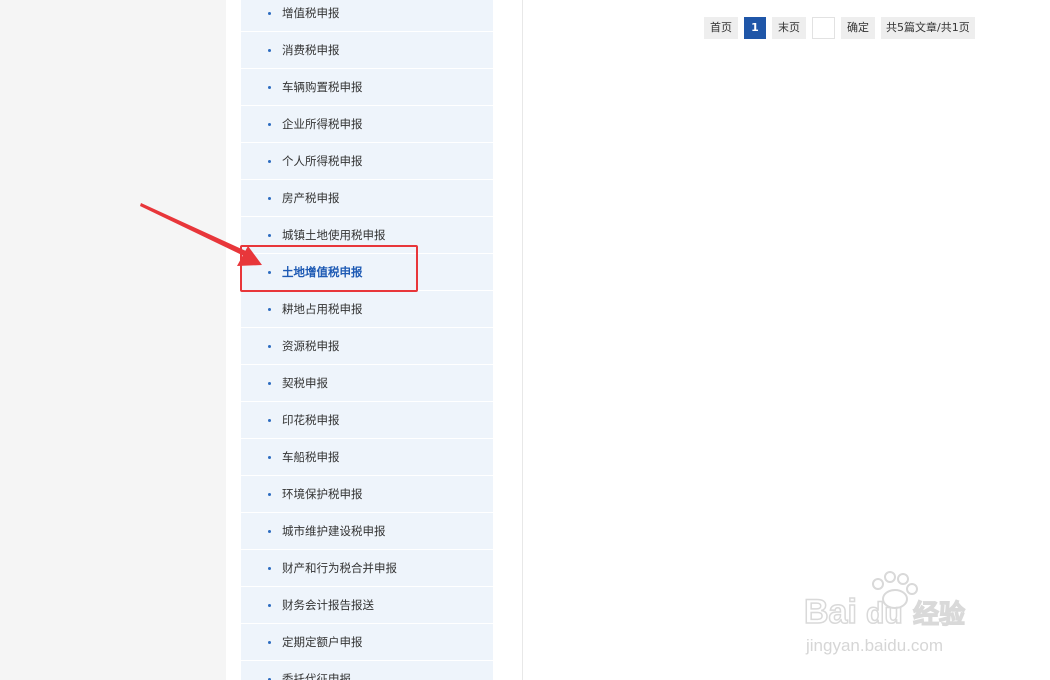  Describe the element at coordinates (311, 457) in the screenshot. I see `sidebar-item-label: 车船税申报` at that location.